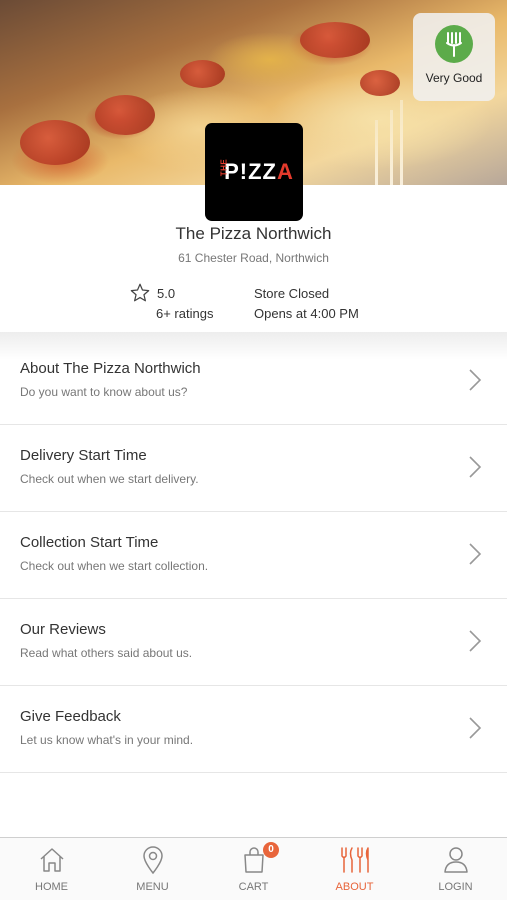 The image size is (507, 900). Describe the element at coordinates (185, 313) in the screenshot. I see `ratings-count: 6+ ratings` at that location.